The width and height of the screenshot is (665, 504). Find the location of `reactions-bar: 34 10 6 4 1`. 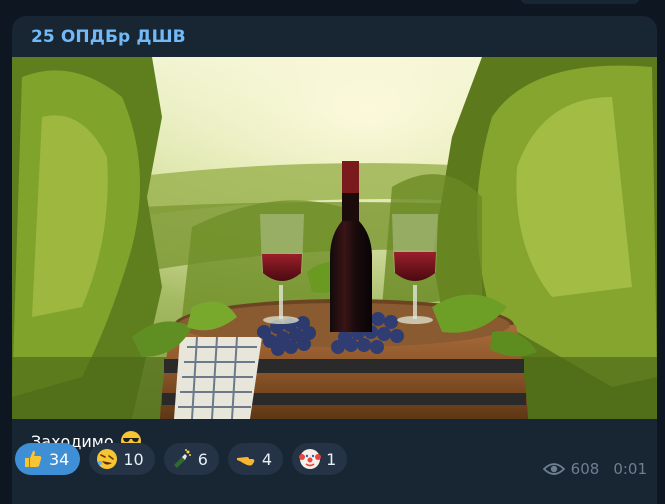

reactions-bar: 34 10 6 4 1 is located at coordinates (181, 459).